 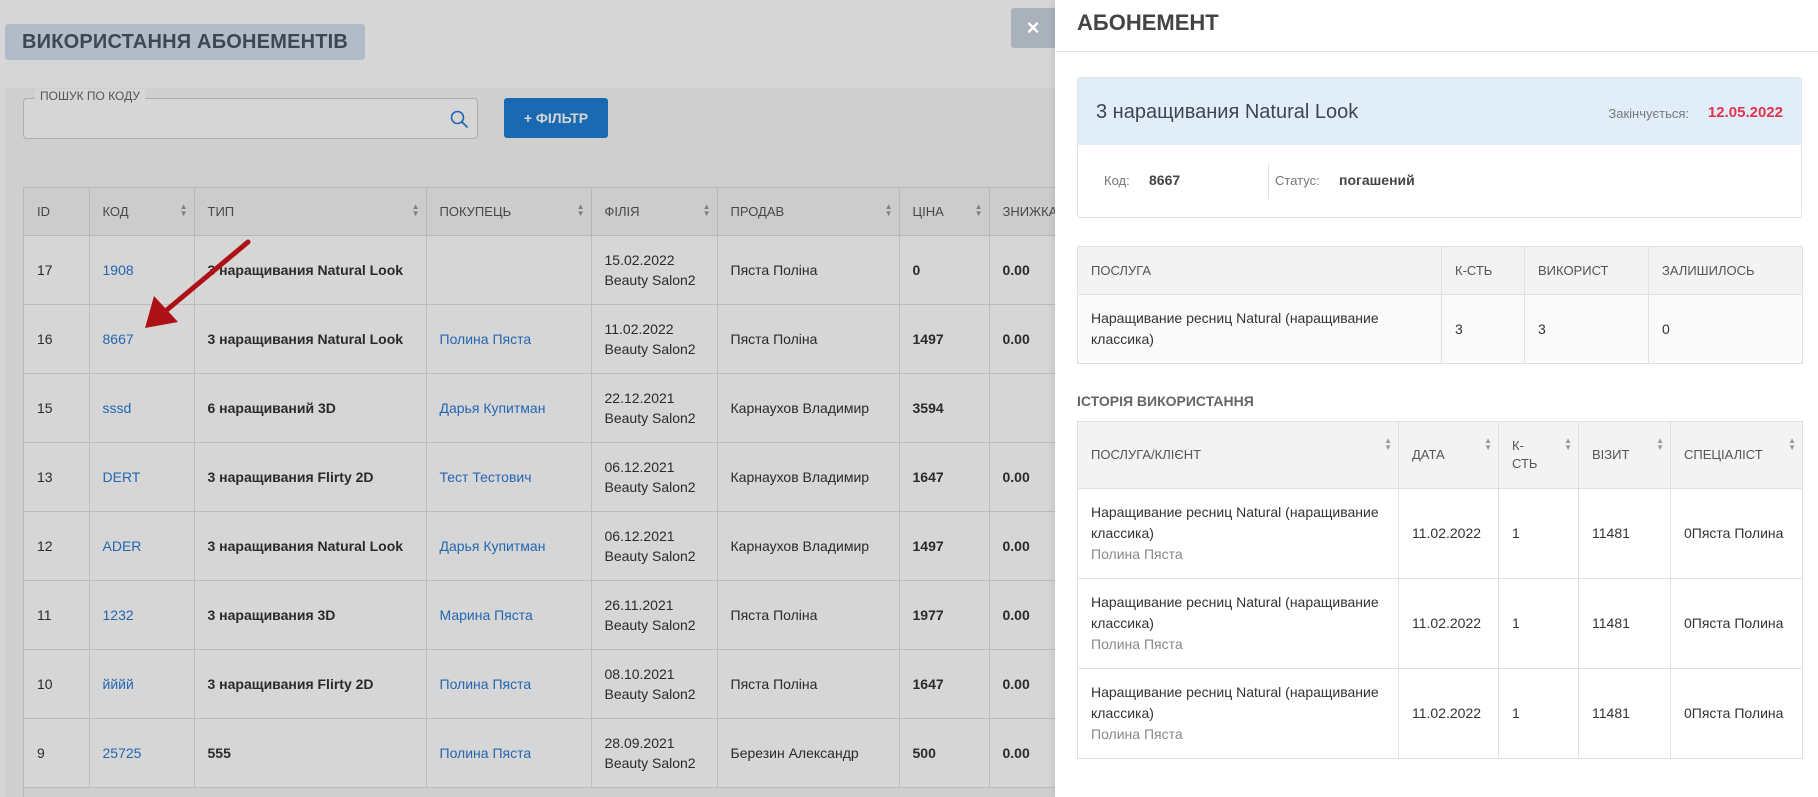 What do you see at coordinates (1259, 270) in the screenshot?
I see `column-header: ПОСЛУГА` at bounding box center [1259, 270].